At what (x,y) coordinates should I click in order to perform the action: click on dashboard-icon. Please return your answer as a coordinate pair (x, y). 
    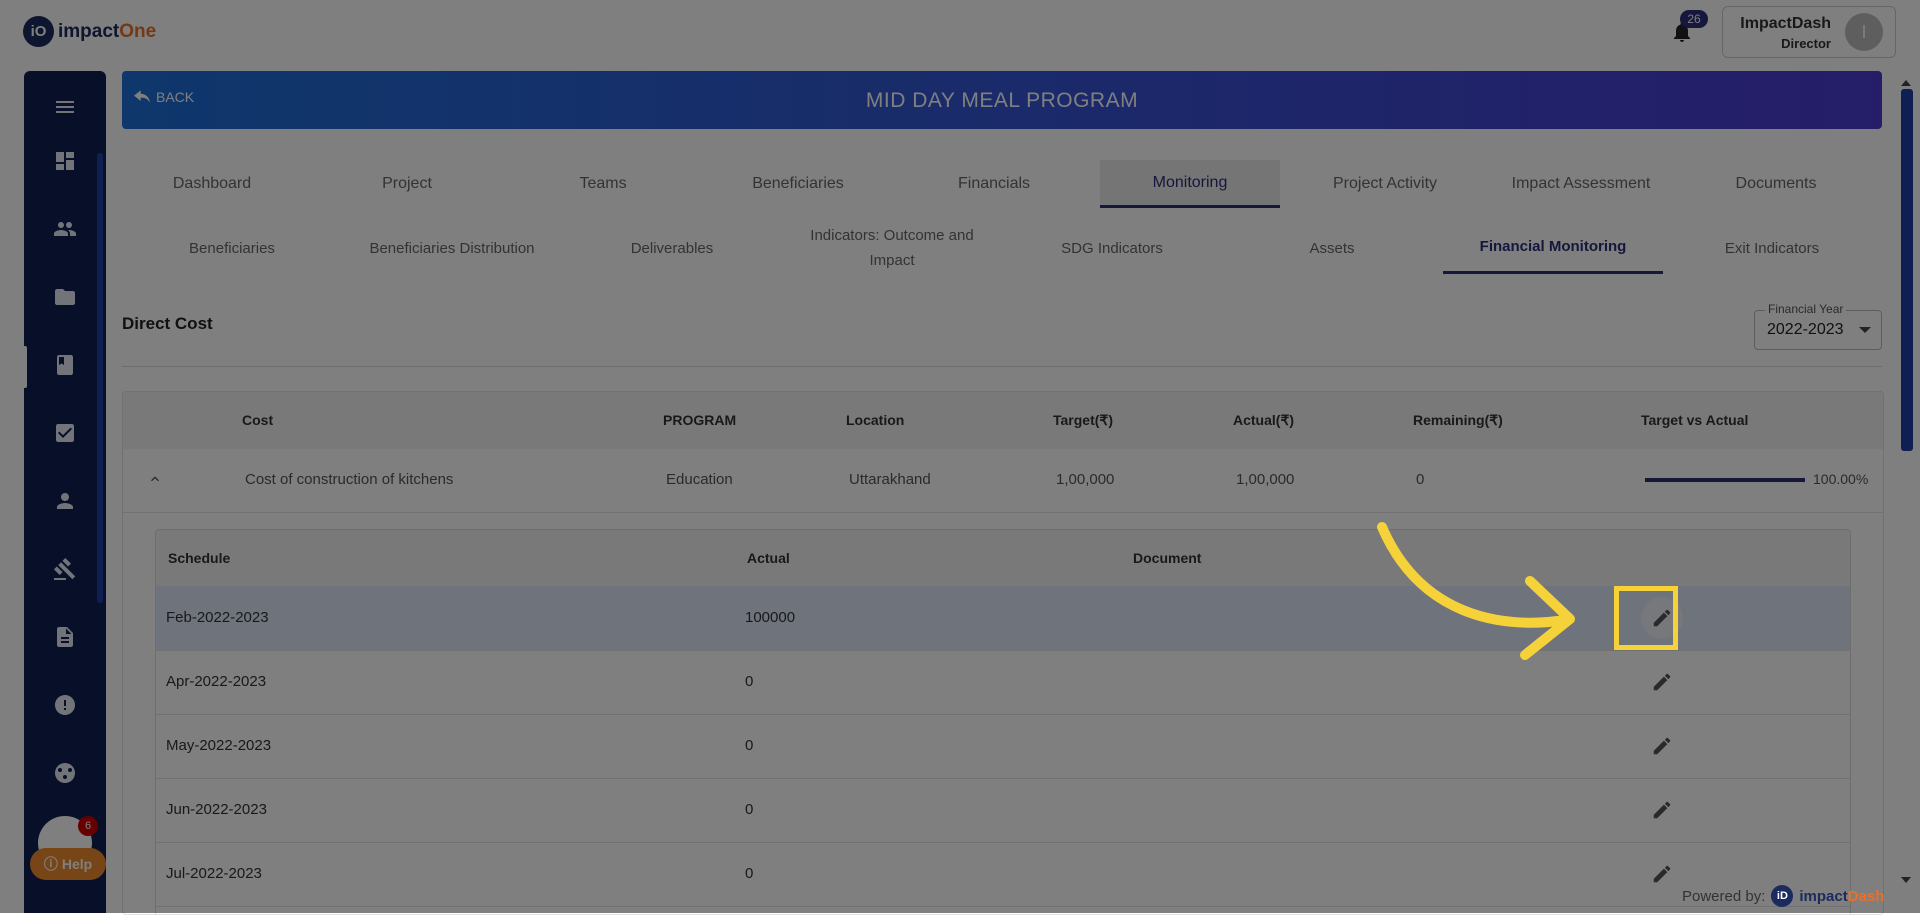
    Looking at the image, I should click on (65, 161).